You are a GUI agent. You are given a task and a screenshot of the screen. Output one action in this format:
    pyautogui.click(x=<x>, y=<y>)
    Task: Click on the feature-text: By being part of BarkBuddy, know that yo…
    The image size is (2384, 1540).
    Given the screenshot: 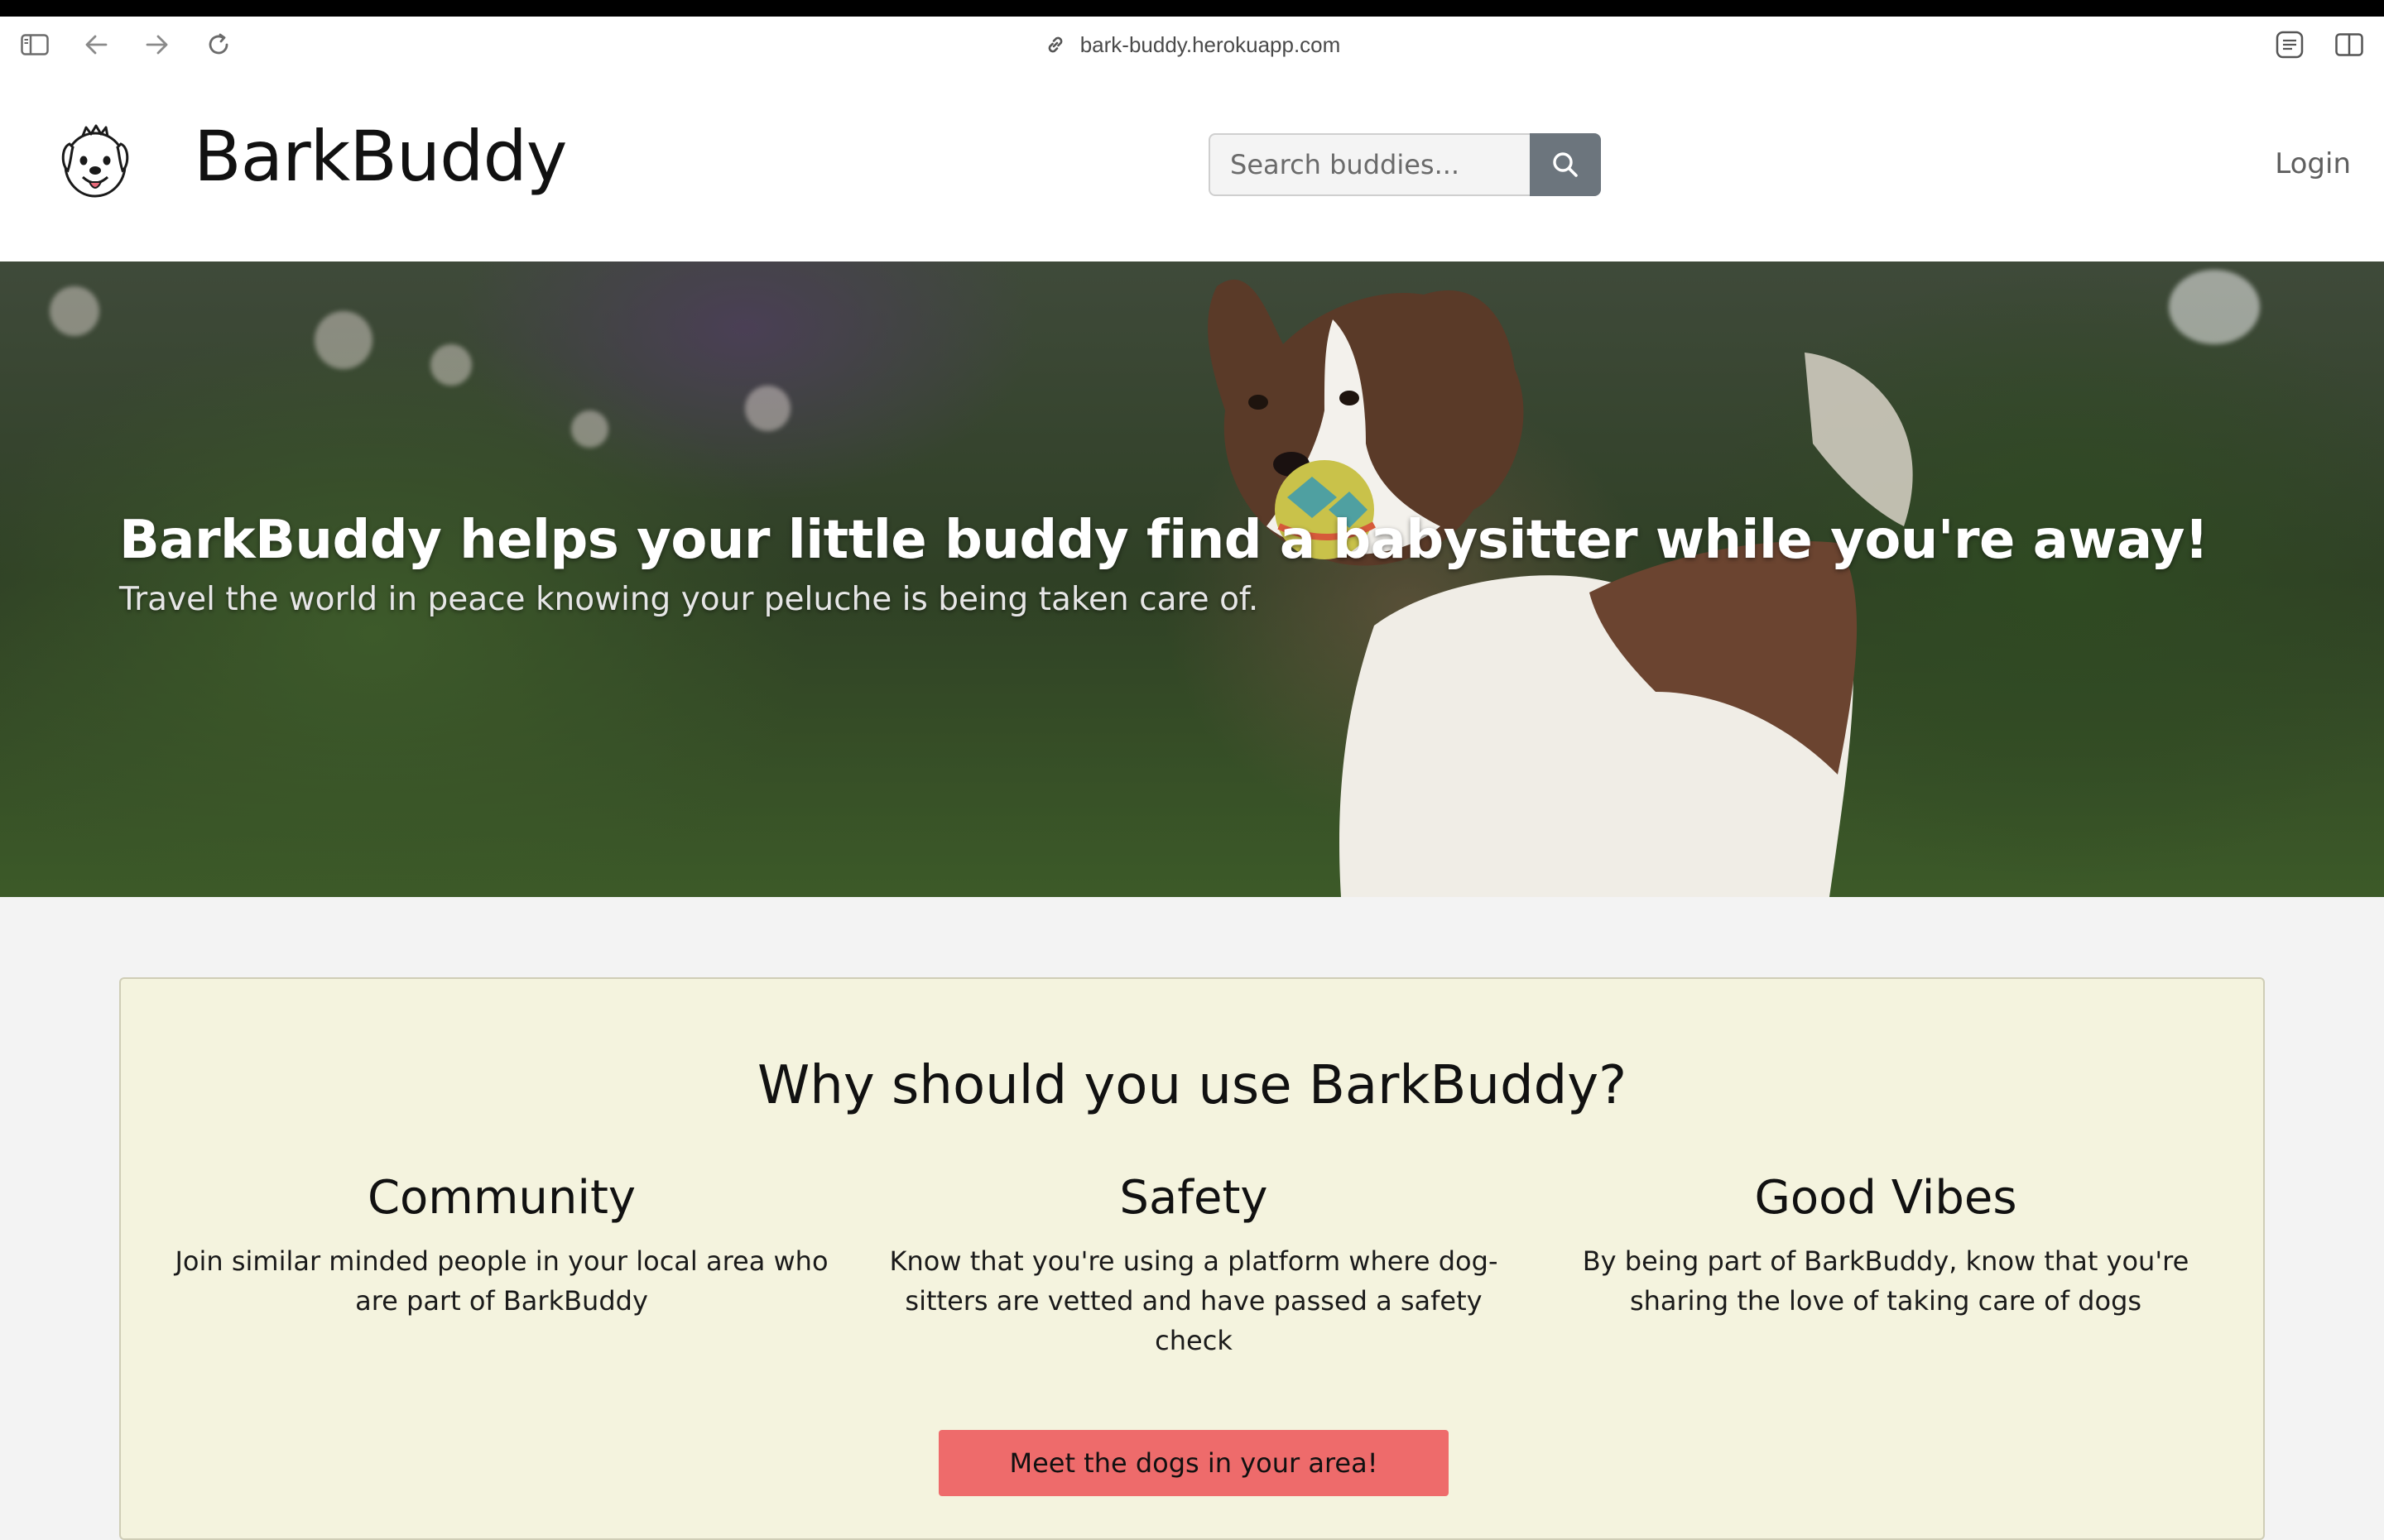 What is the action you would take?
    pyautogui.click(x=1885, y=1281)
    